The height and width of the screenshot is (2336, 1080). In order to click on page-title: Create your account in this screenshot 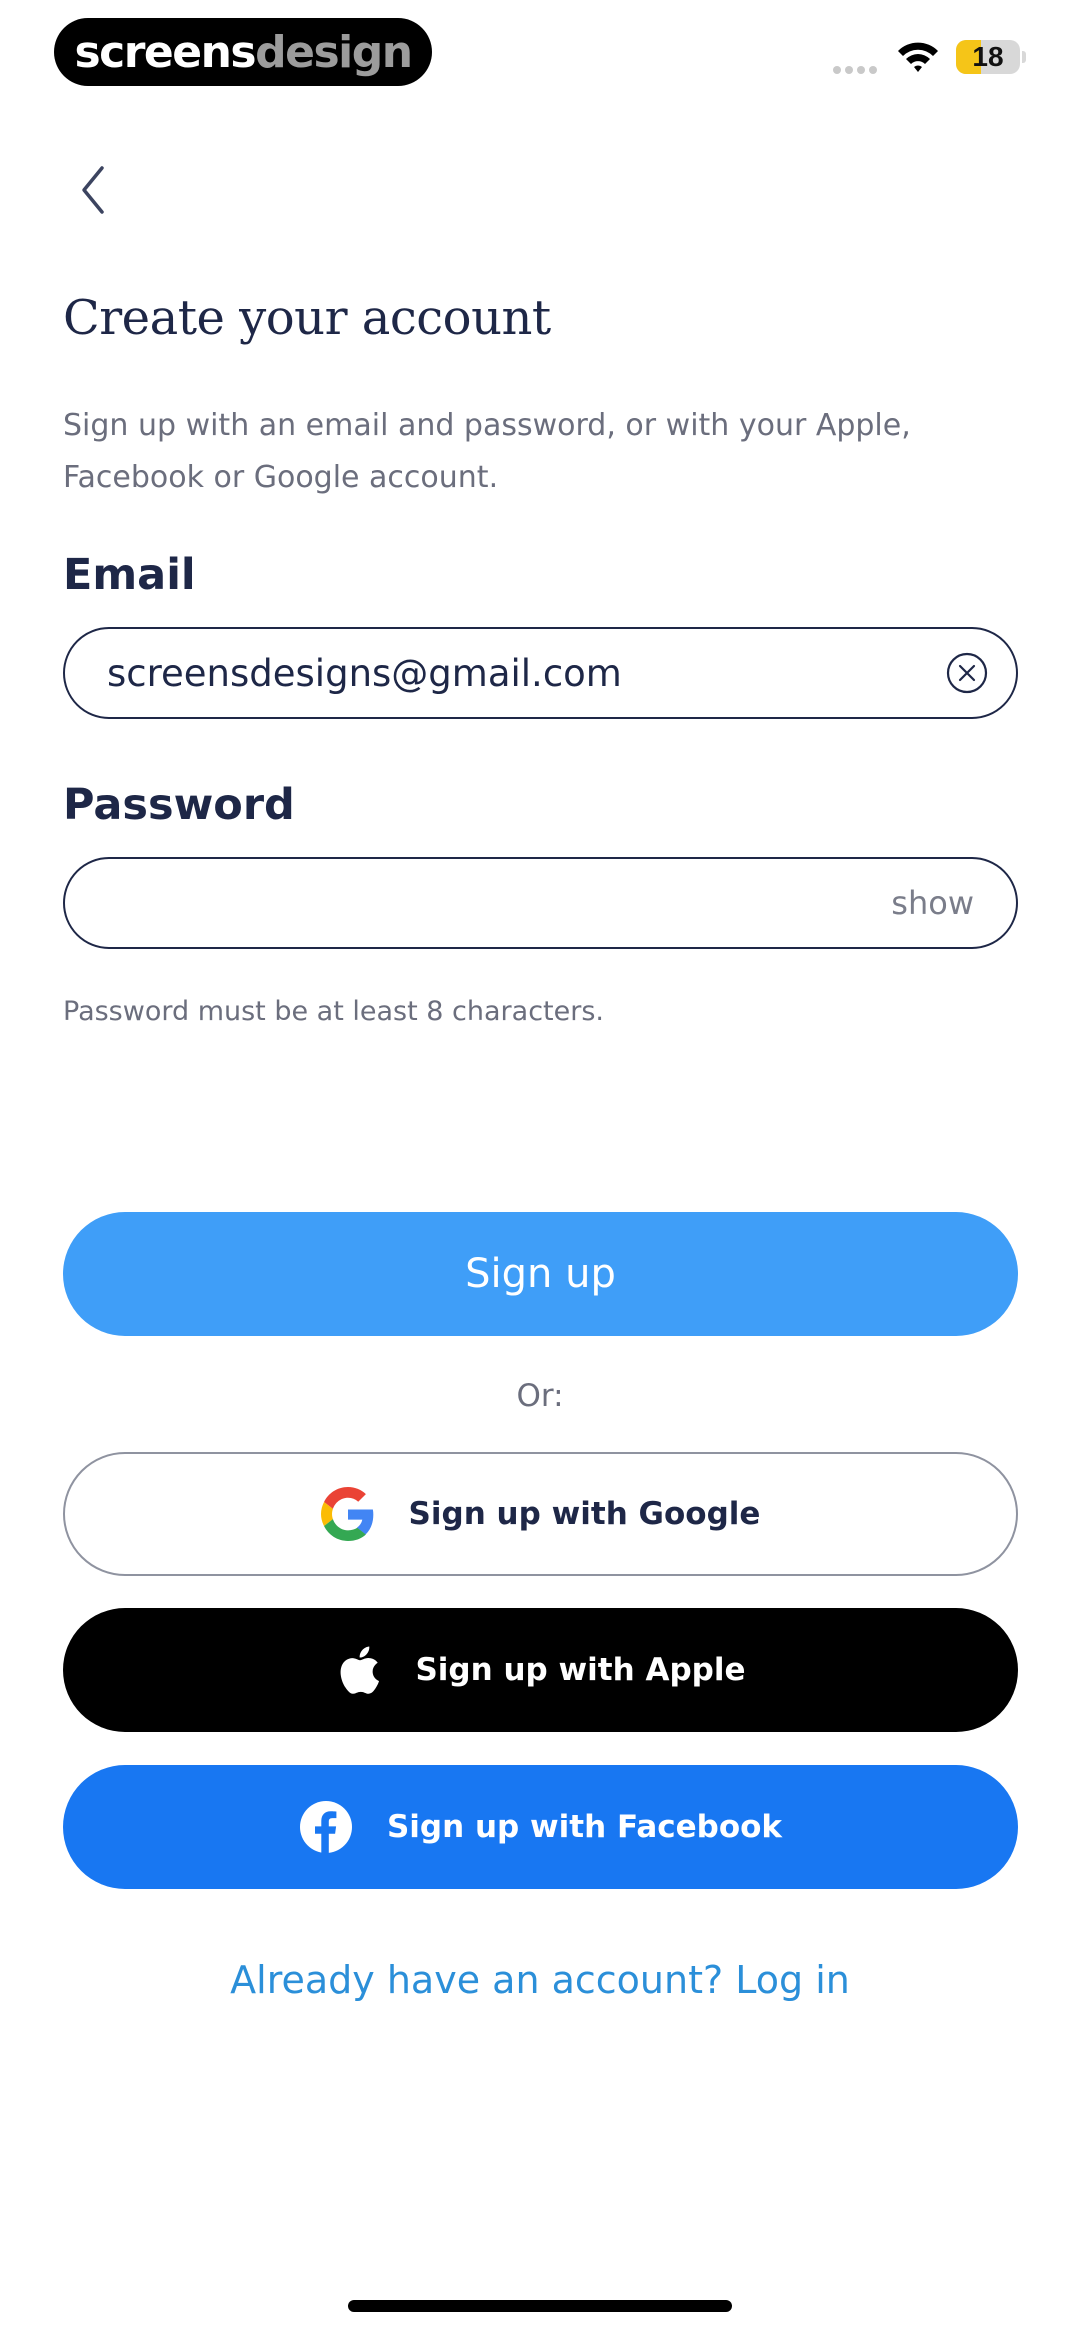, I will do `click(307, 318)`.